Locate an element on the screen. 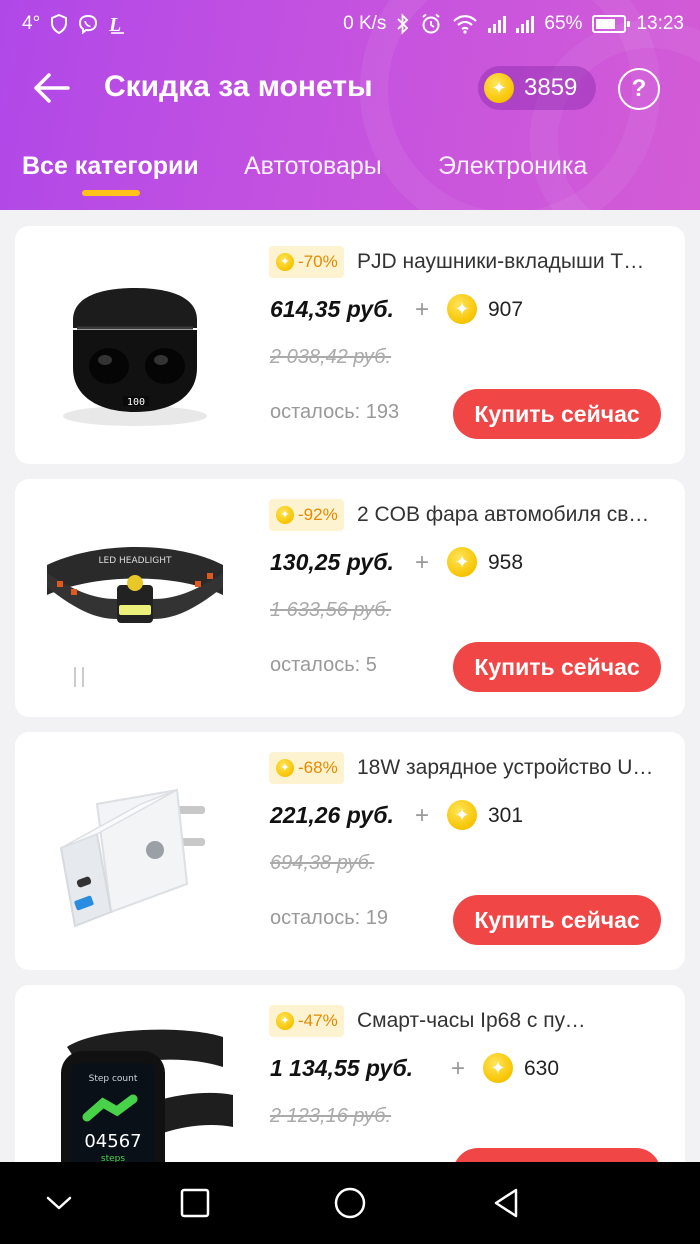 The height and width of the screenshot is (1244, 700). stock-left: осталось: 5 is located at coordinates (323, 665).